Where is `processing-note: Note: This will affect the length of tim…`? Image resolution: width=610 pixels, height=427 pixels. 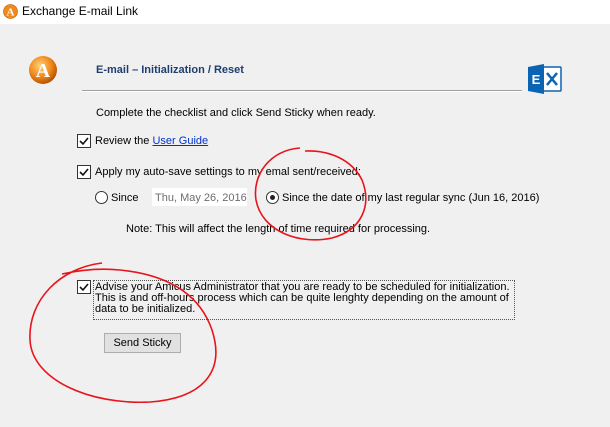
processing-note: Note: This will affect the length of tim… is located at coordinates (278, 229).